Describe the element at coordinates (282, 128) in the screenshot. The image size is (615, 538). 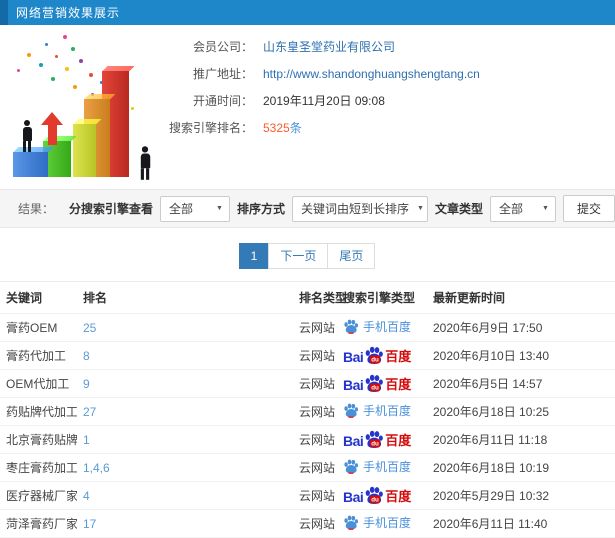
I see `rank-count-value: 5325条` at that location.